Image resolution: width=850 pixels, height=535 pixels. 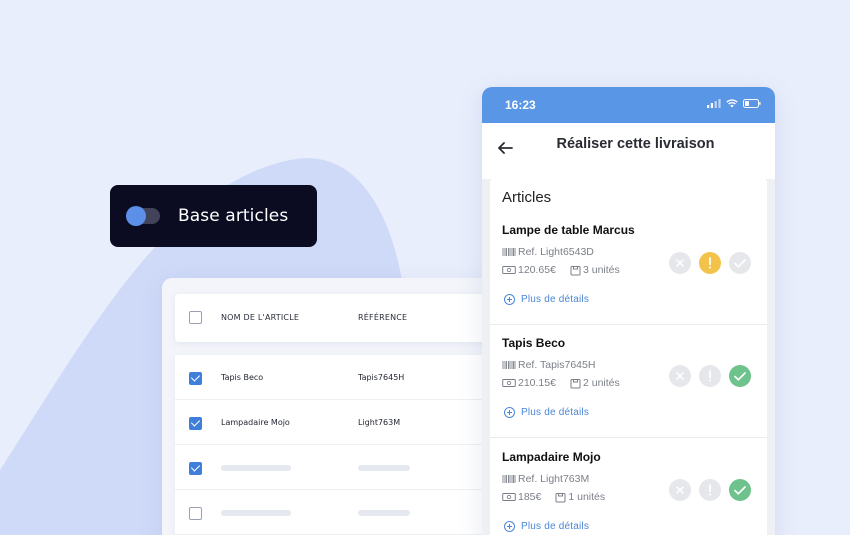 What do you see at coordinates (561, 270) in the screenshot?
I see `article-price-qty: 120.65€ 3 unités` at bounding box center [561, 270].